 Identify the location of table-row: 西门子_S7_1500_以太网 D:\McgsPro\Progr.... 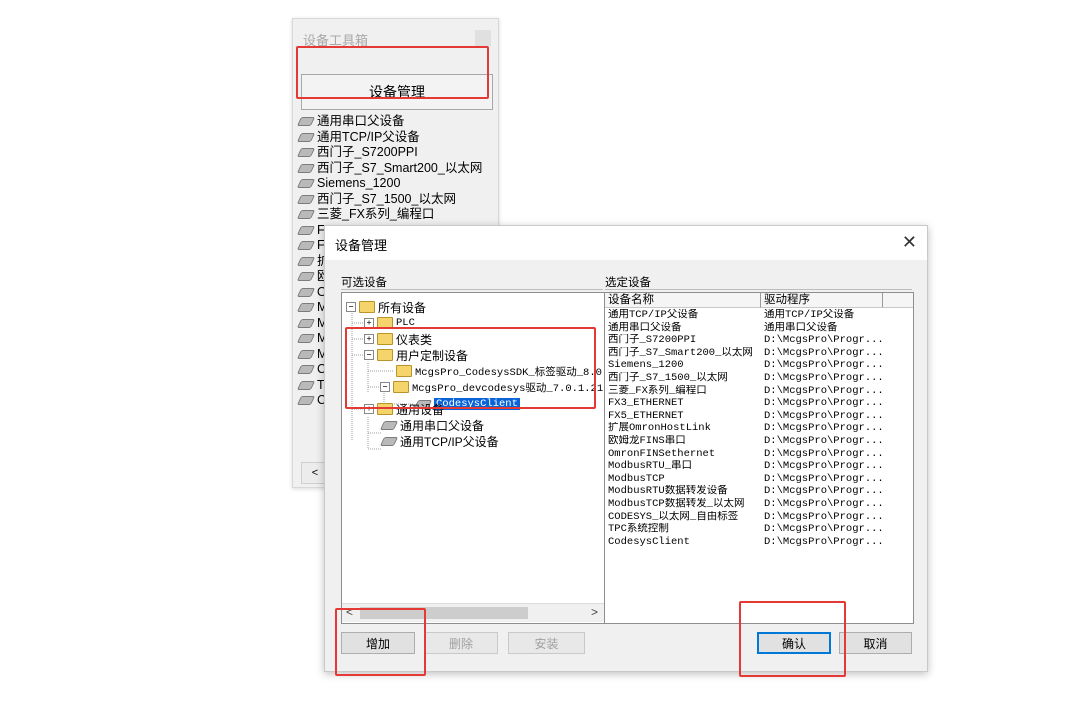
(756, 378).